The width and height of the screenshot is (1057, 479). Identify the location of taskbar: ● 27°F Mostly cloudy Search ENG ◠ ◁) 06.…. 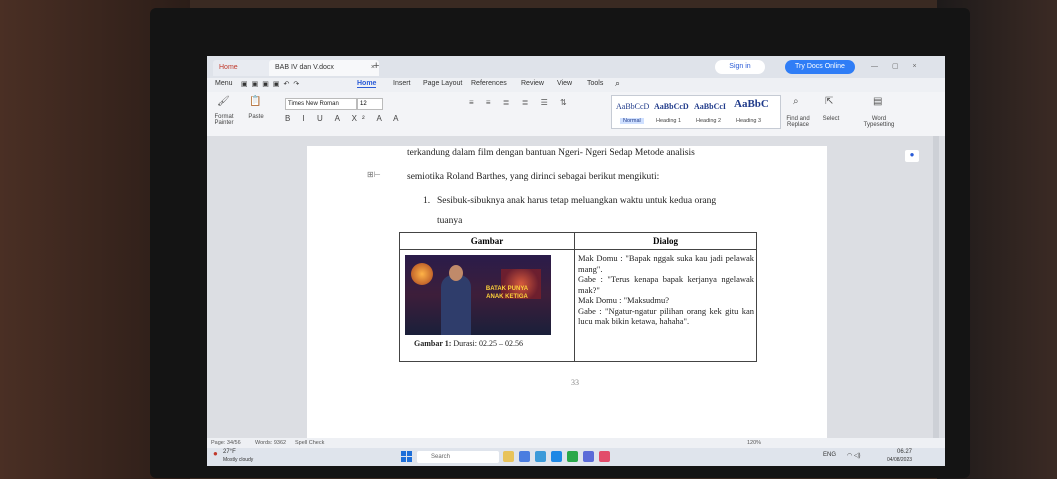
(576, 457).